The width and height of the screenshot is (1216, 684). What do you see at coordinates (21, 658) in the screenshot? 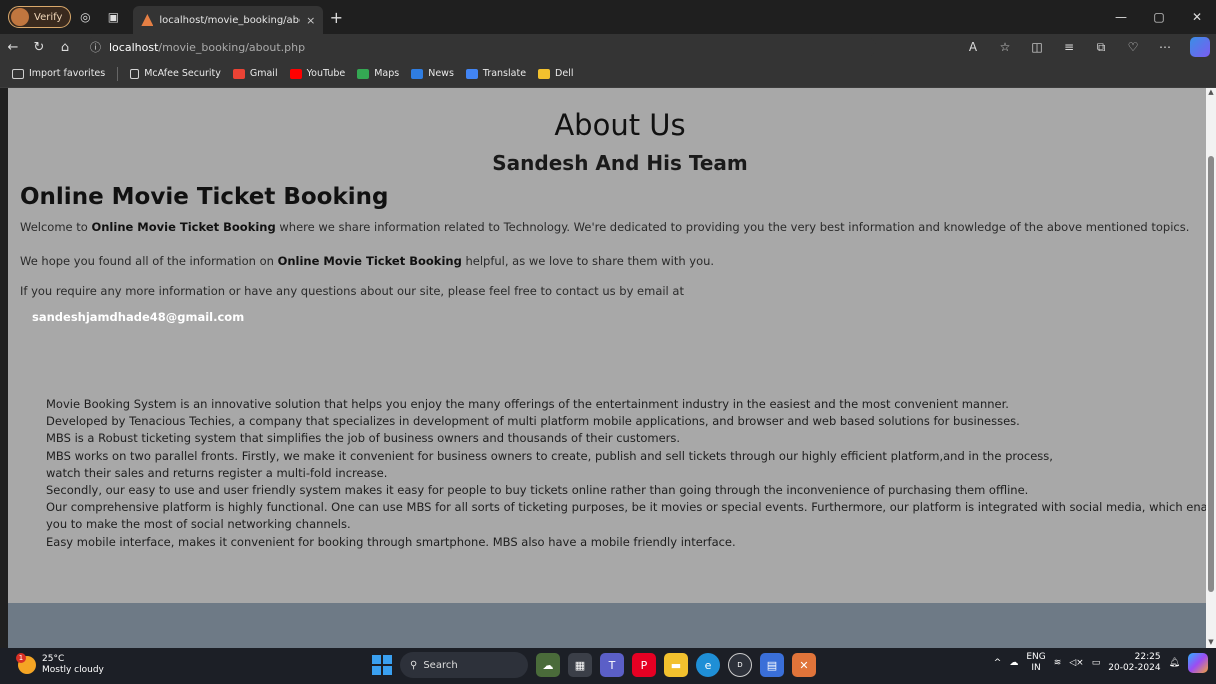
I see `weather-badge: 1` at bounding box center [21, 658].